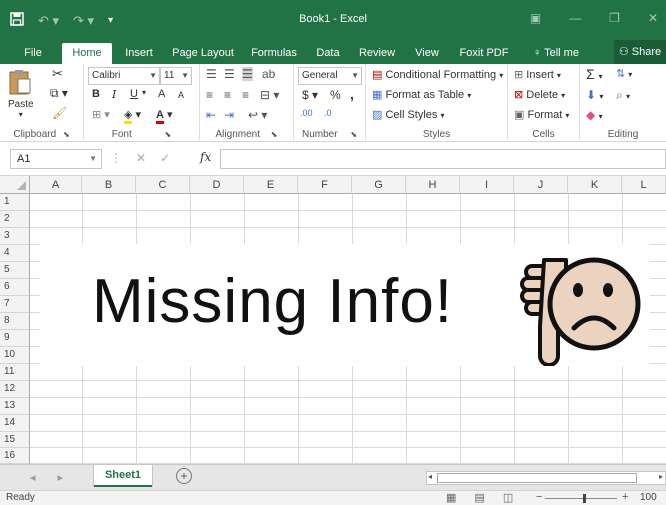  What do you see at coordinates (541, 185) in the screenshot?
I see `column-header: J` at bounding box center [541, 185].